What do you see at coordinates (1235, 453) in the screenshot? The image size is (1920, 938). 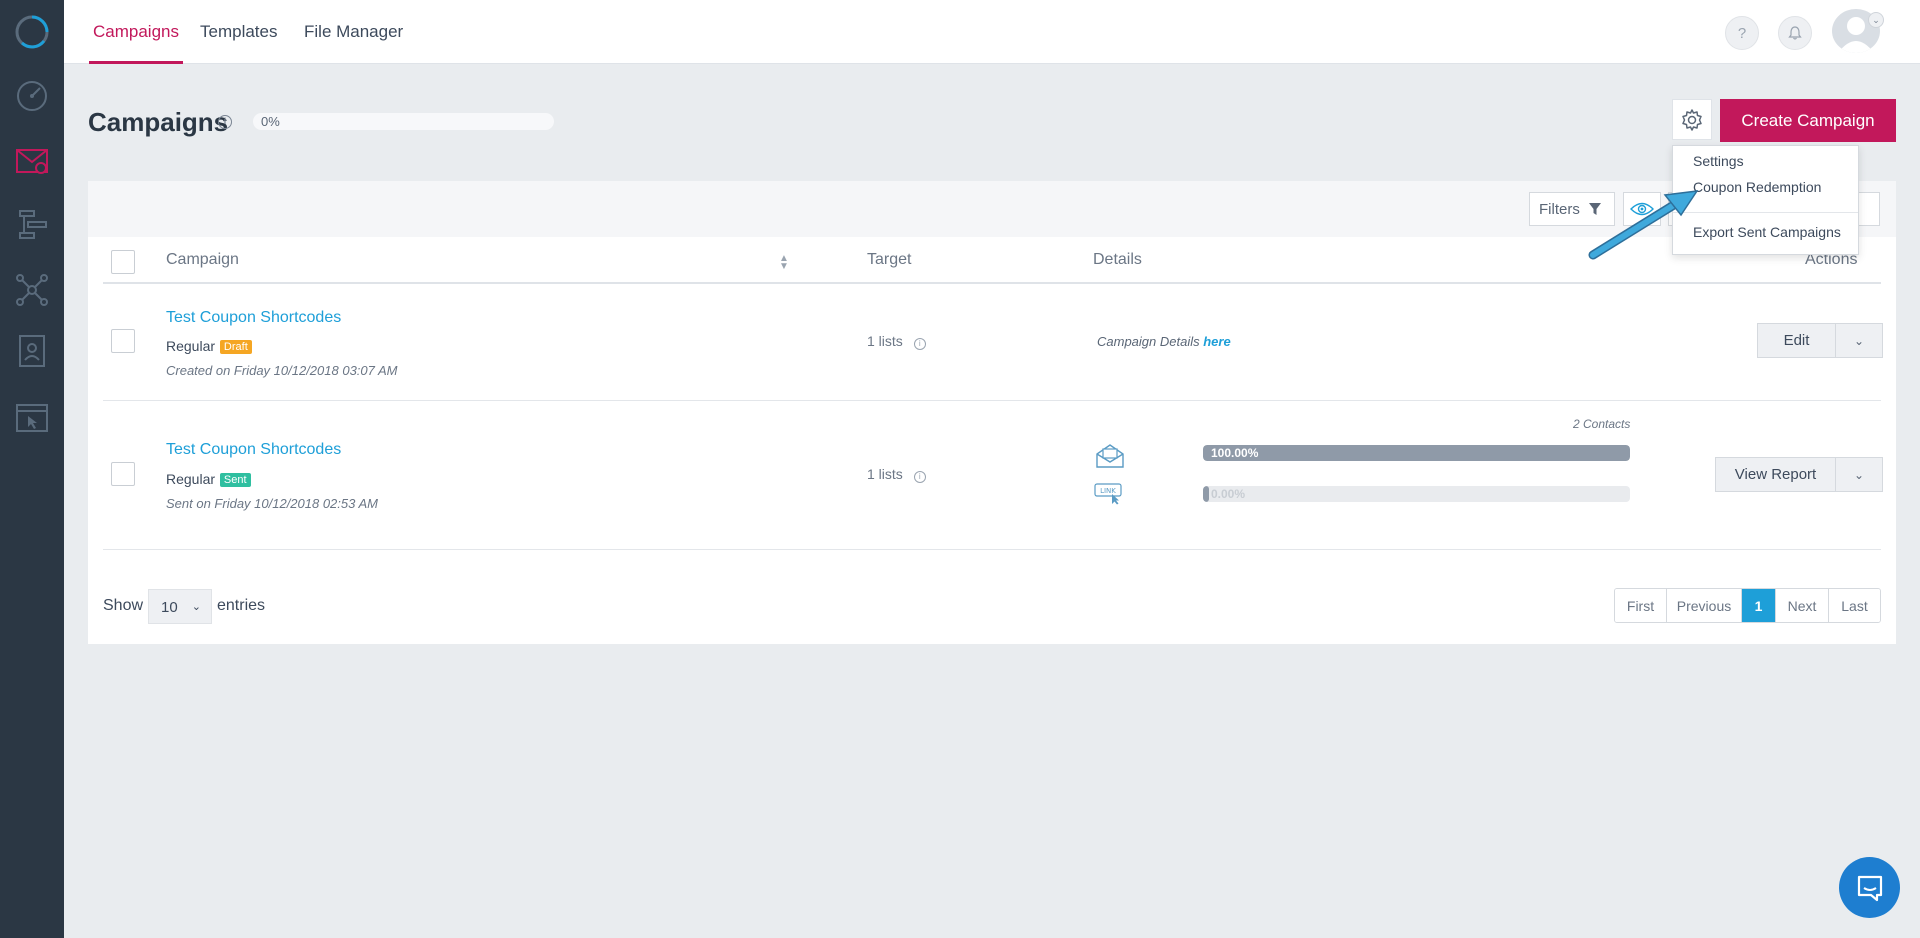 I see `open-rate-label: 100.00%` at bounding box center [1235, 453].